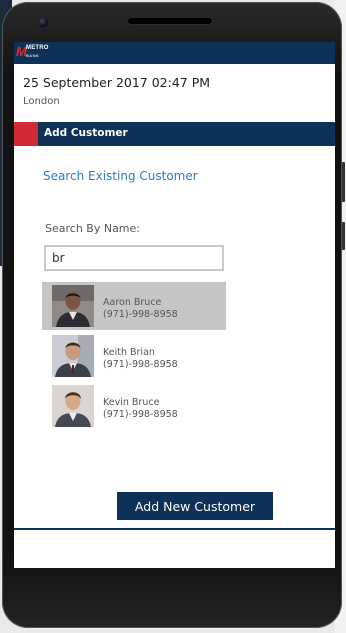 Image resolution: width=346 pixels, height=633 pixels. Describe the element at coordinates (86, 133) in the screenshot. I see `section-title: Add Customer` at that location.